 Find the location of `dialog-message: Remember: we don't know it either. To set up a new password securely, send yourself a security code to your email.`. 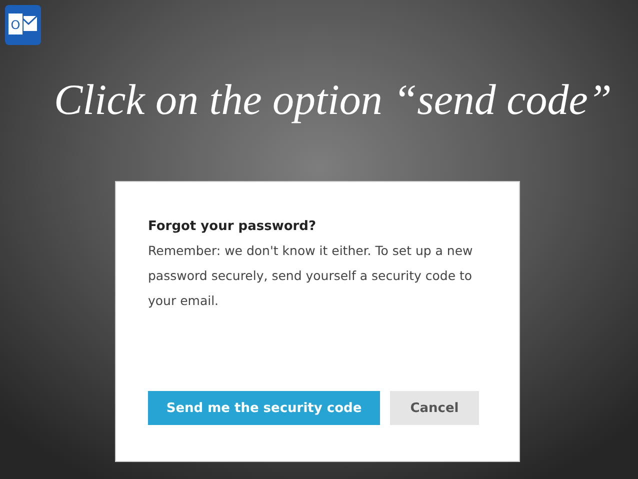

dialog-message: Remember: we don't know it either. To set up a new password securely, send yourself a security code to your email. is located at coordinates (311, 276).